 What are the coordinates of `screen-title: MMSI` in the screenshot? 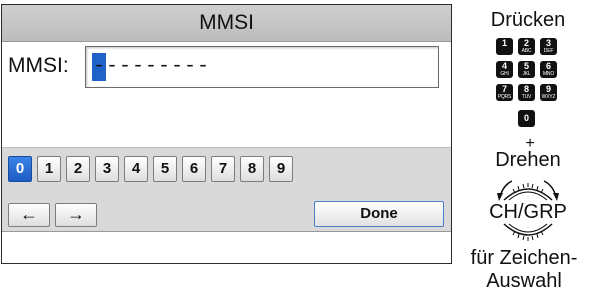 It's located at (226, 23).